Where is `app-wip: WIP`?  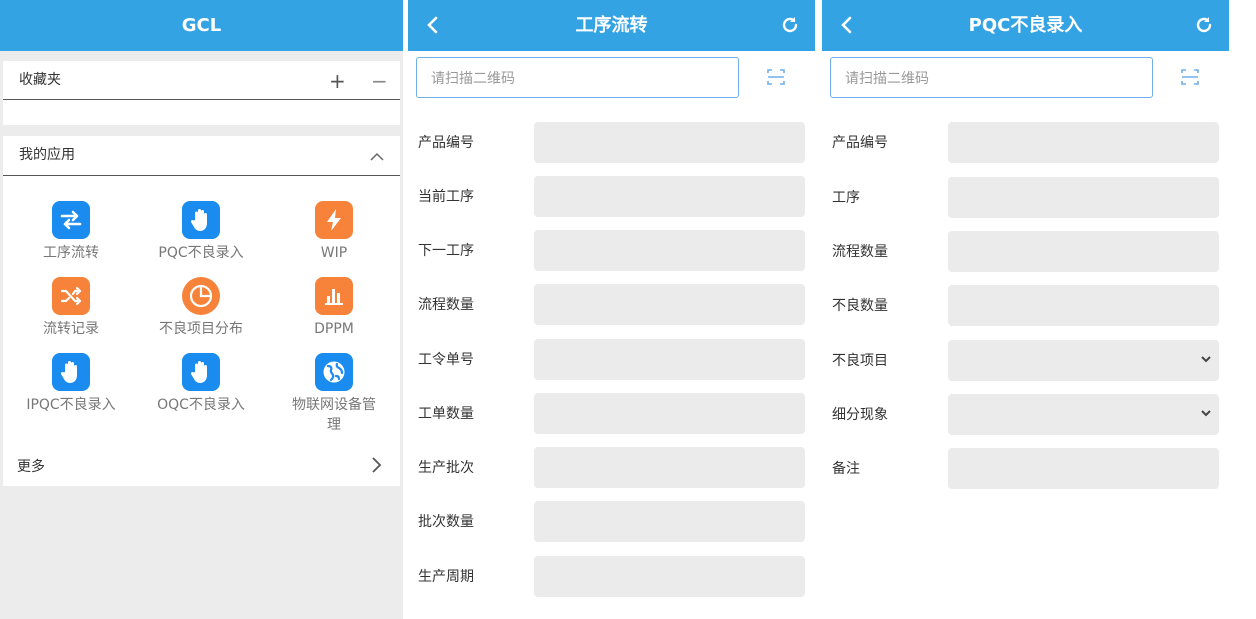
app-wip: WIP is located at coordinates (334, 232).